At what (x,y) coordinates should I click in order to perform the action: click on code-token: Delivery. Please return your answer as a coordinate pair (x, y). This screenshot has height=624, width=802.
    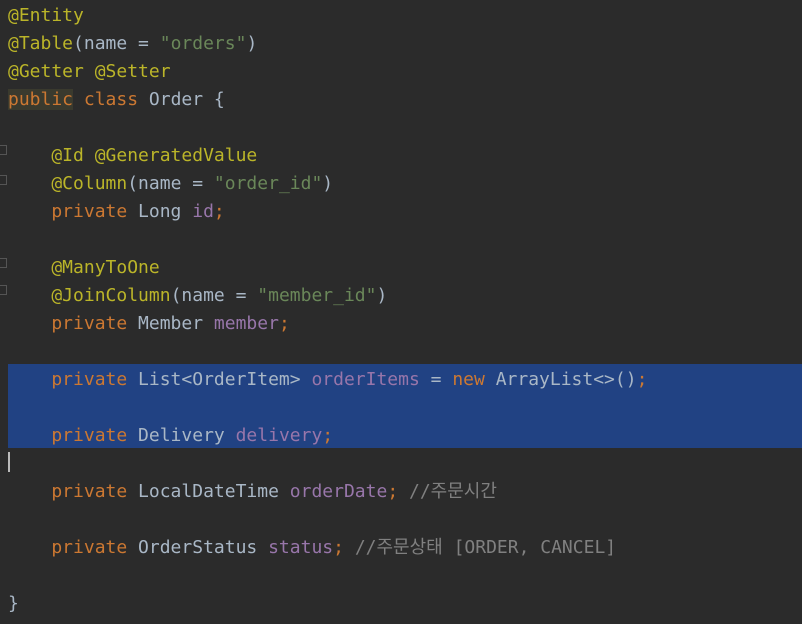
    Looking at the image, I should click on (187, 435).